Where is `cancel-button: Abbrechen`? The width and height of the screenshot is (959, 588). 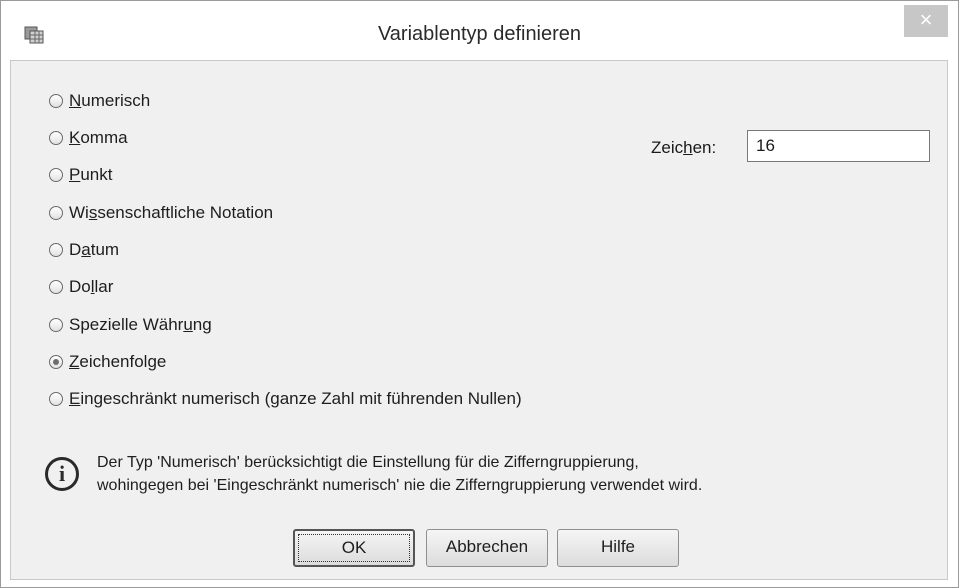 cancel-button: Abbrechen is located at coordinates (487, 548).